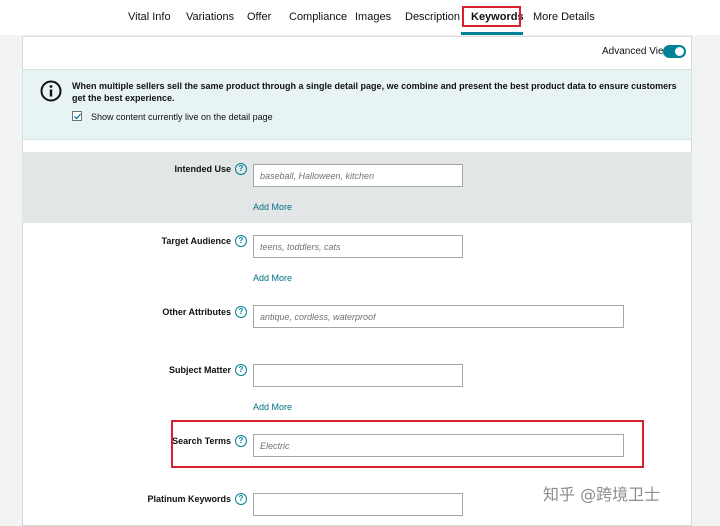  Describe the element at coordinates (358, 375) in the screenshot. I see `subject-matter-input` at that location.